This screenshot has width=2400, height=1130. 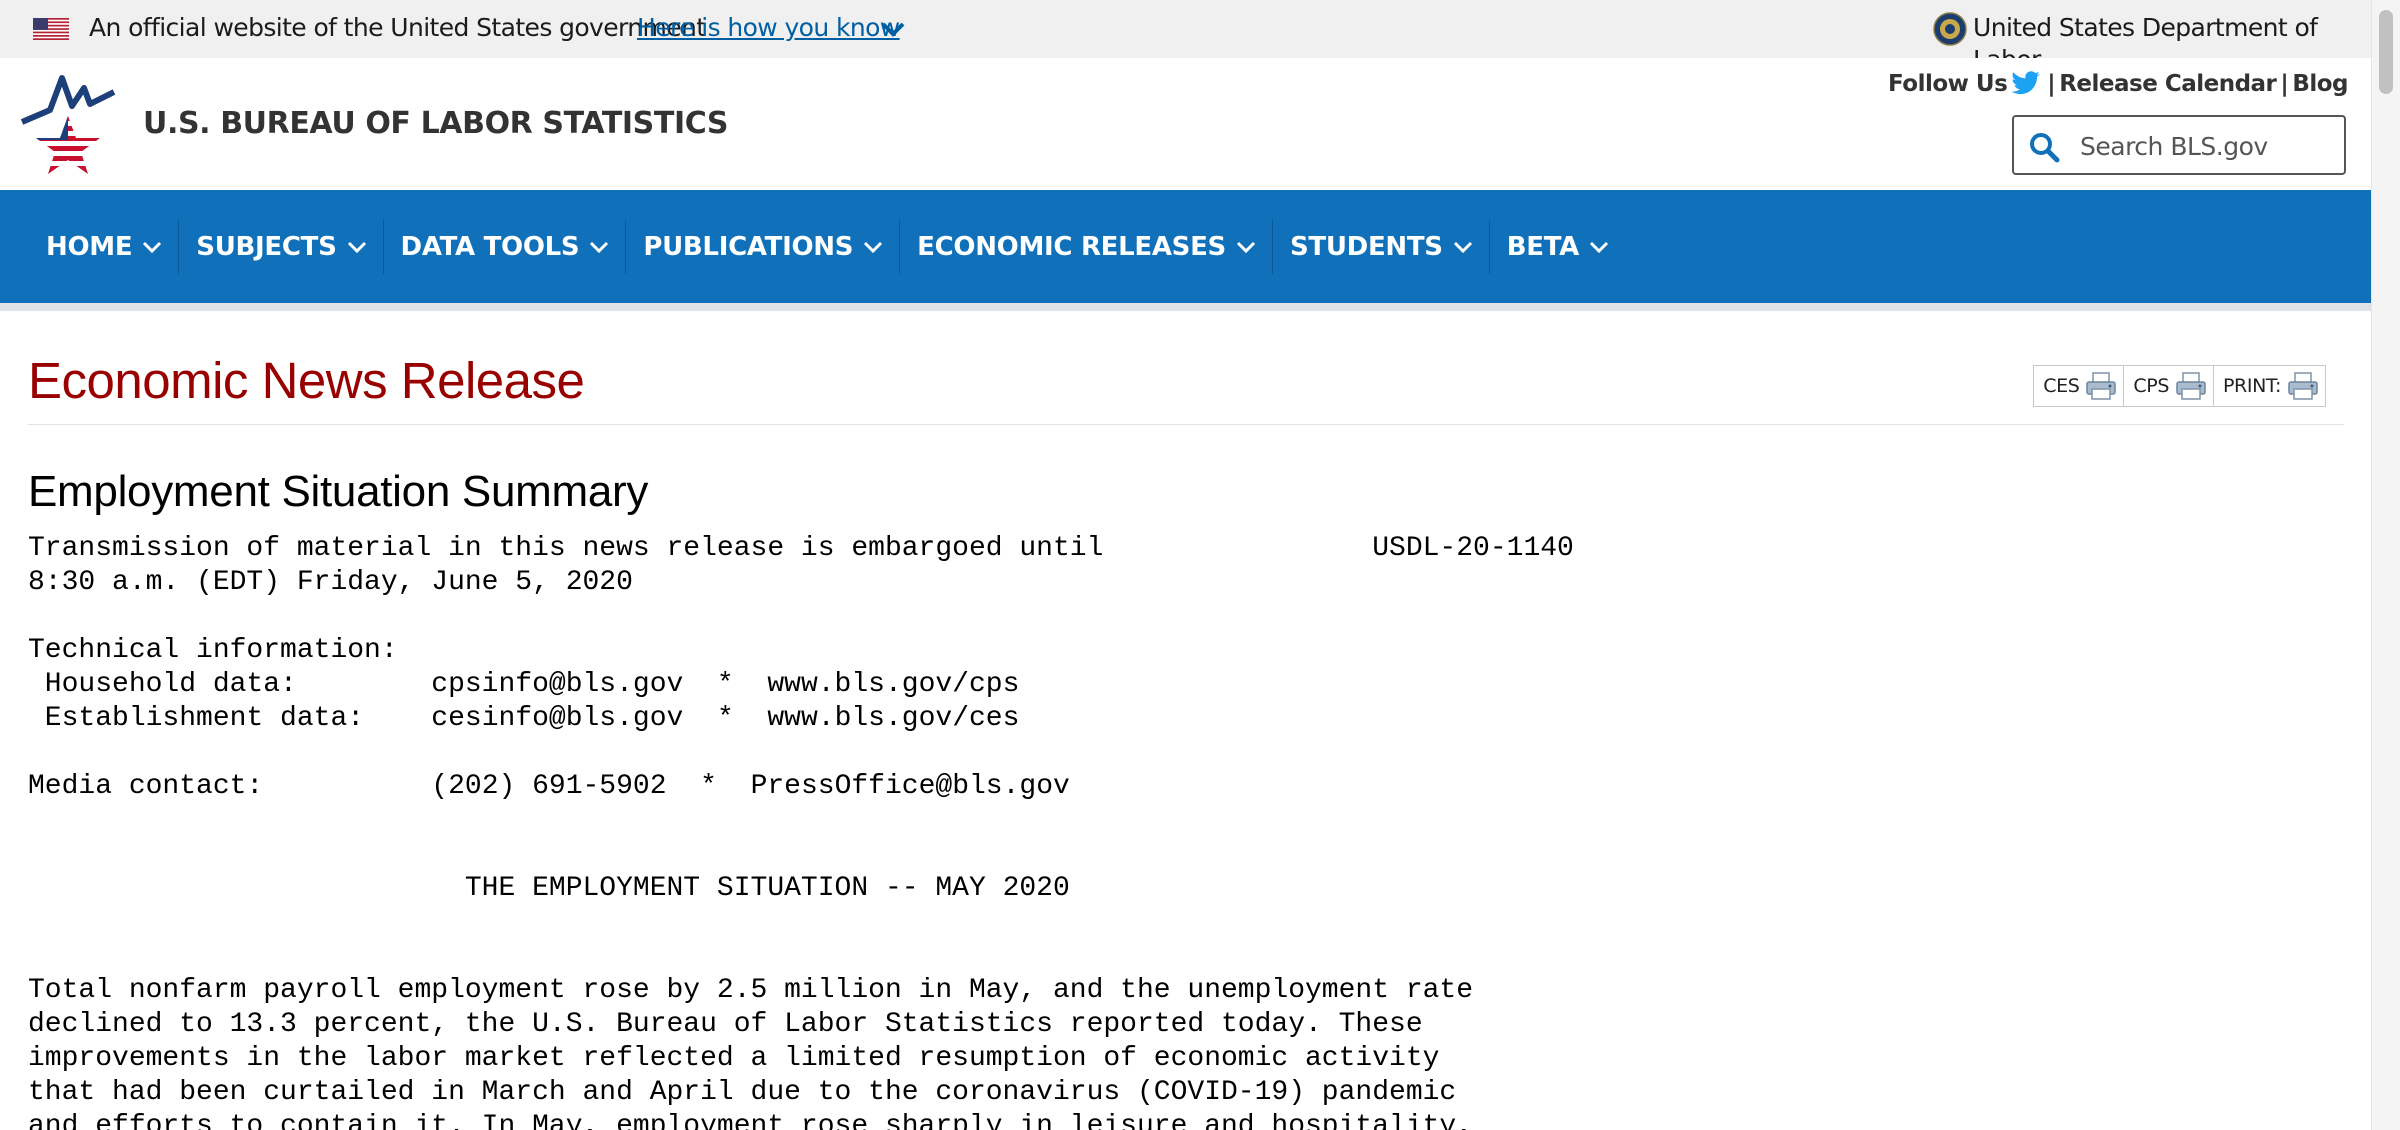 I want to click on how-you-know-link: Here is how you know, so click(x=768, y=28).